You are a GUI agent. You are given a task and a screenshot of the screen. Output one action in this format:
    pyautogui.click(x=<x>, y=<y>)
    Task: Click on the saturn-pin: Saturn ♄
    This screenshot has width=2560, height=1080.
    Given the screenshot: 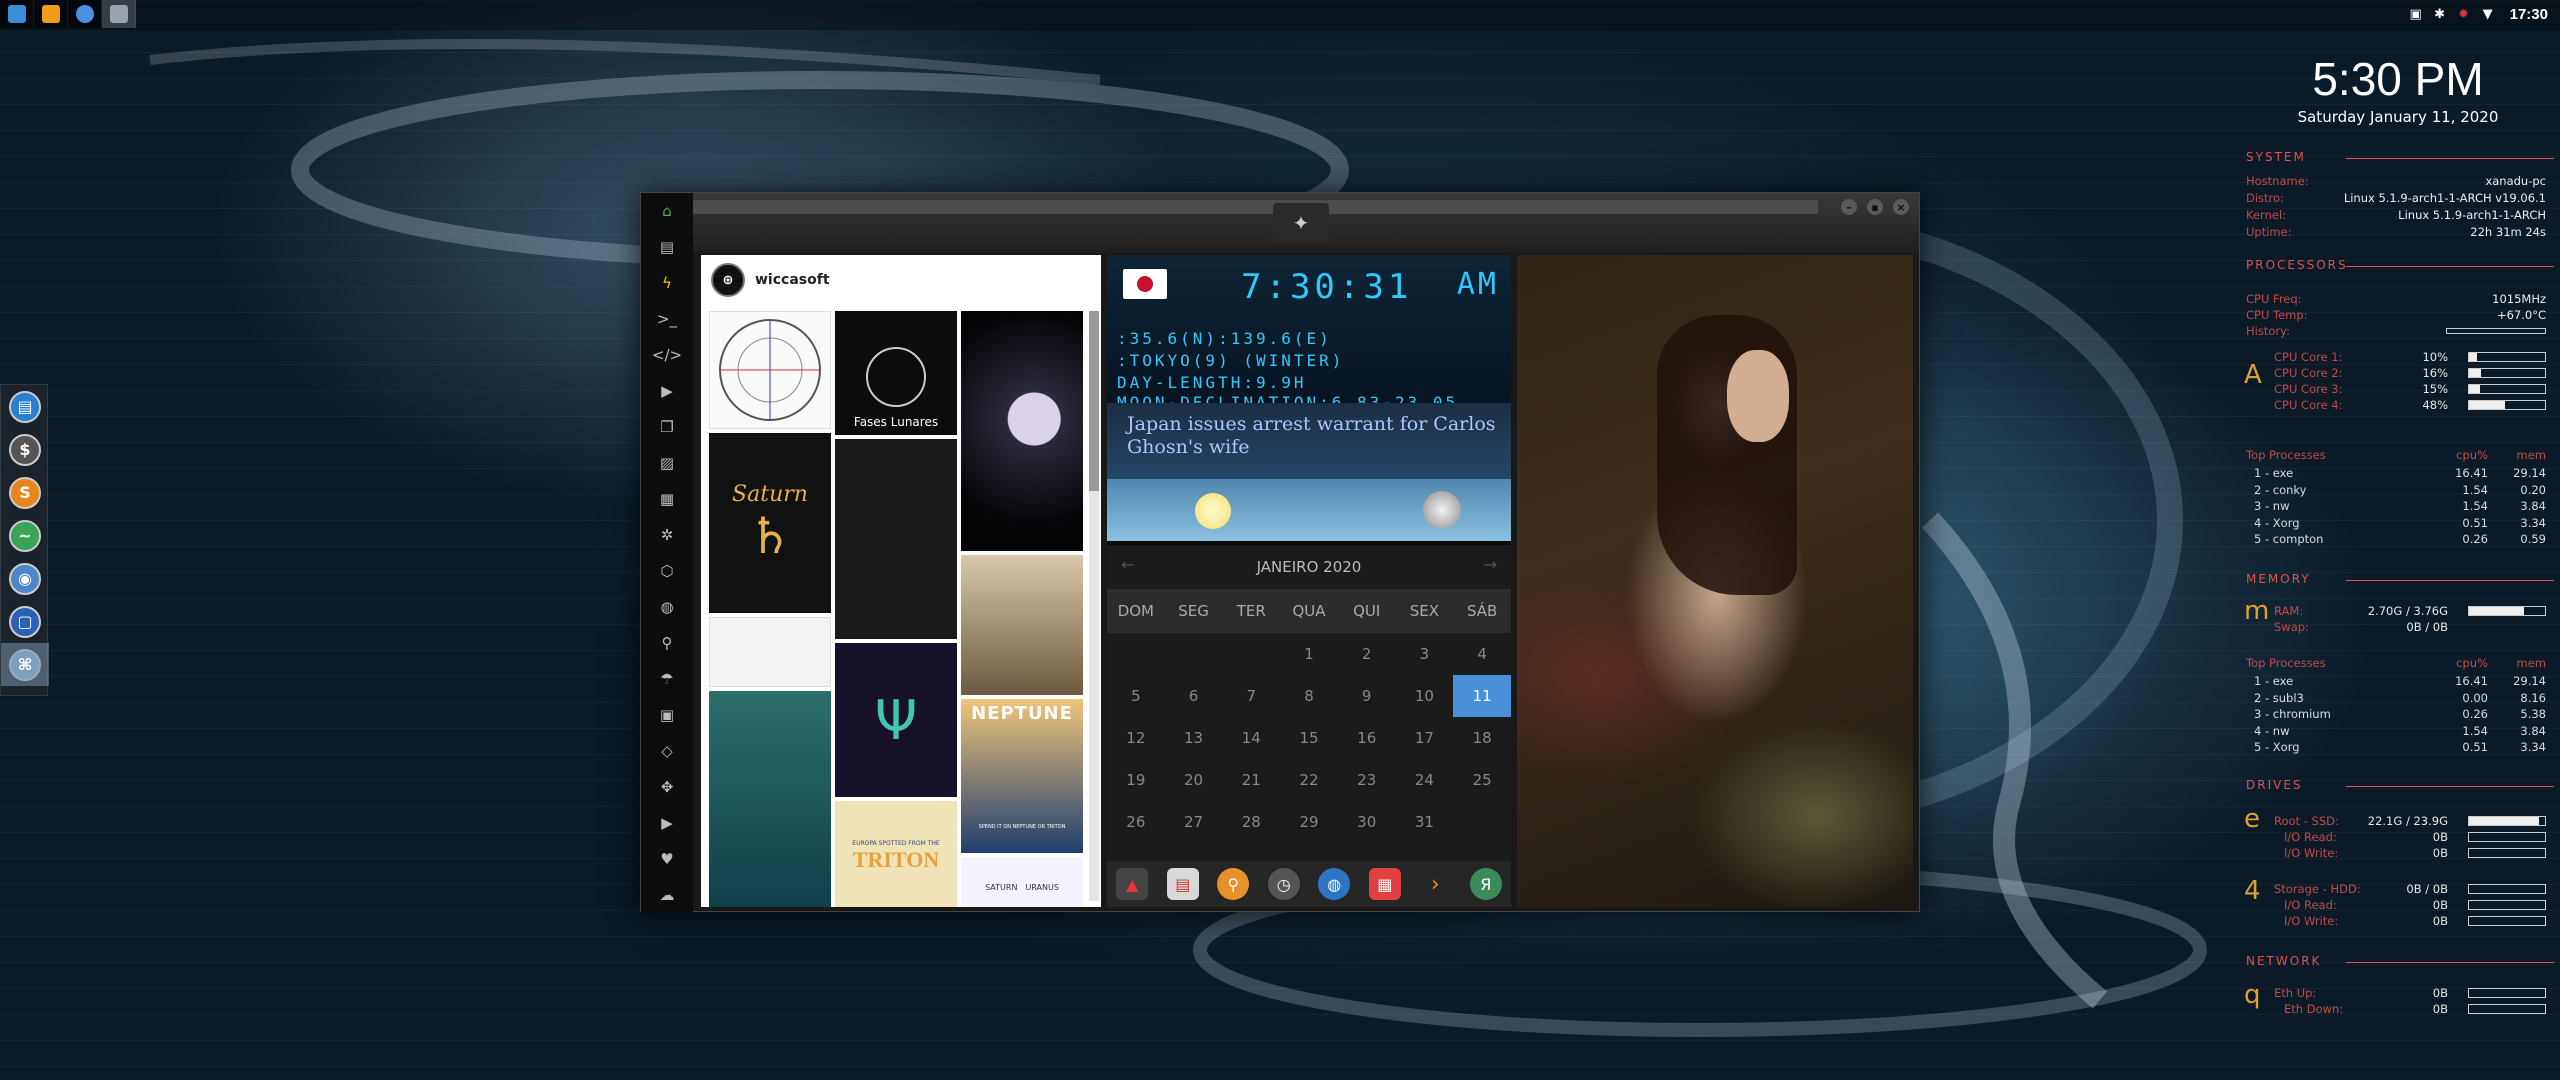 What is the action you would take?
    pyautogui.click(x=770, y=523)
    